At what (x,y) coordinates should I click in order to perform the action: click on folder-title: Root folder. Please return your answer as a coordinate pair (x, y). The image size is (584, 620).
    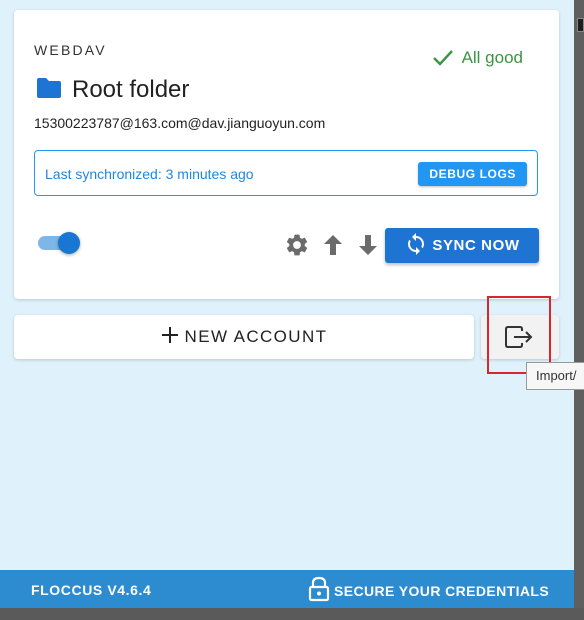
    Looking at the image, I should click on (131, 89).